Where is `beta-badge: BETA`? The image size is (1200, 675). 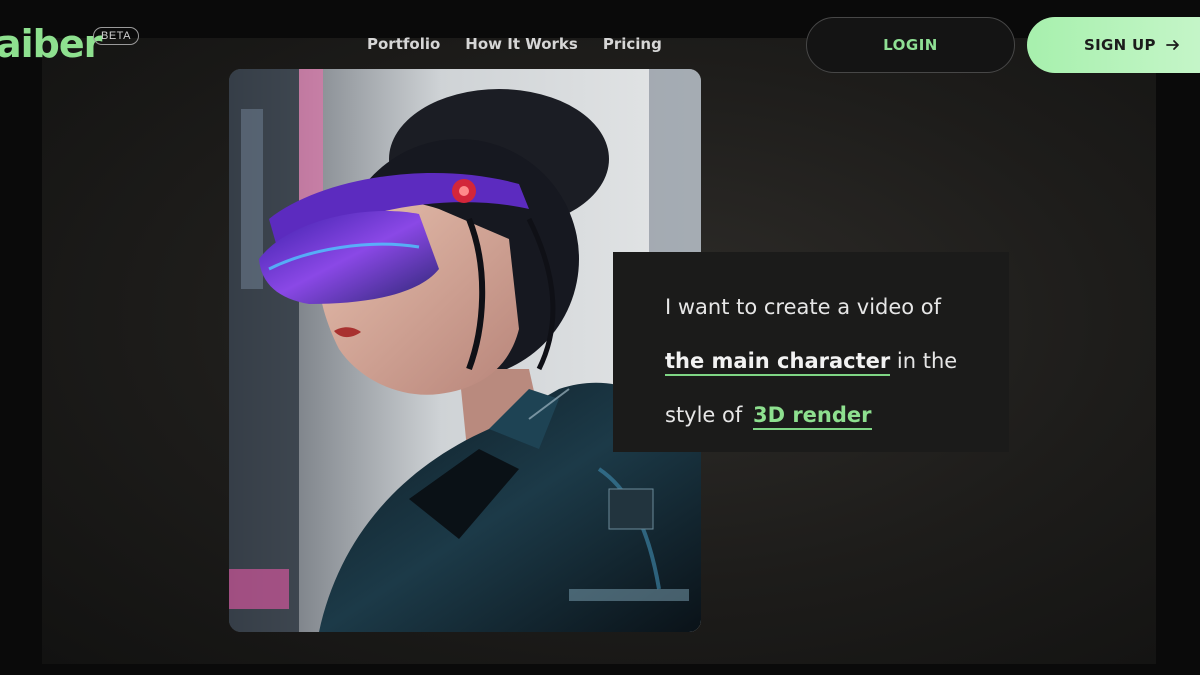
beta-badge: BETA is located at coordinates (116, 36).